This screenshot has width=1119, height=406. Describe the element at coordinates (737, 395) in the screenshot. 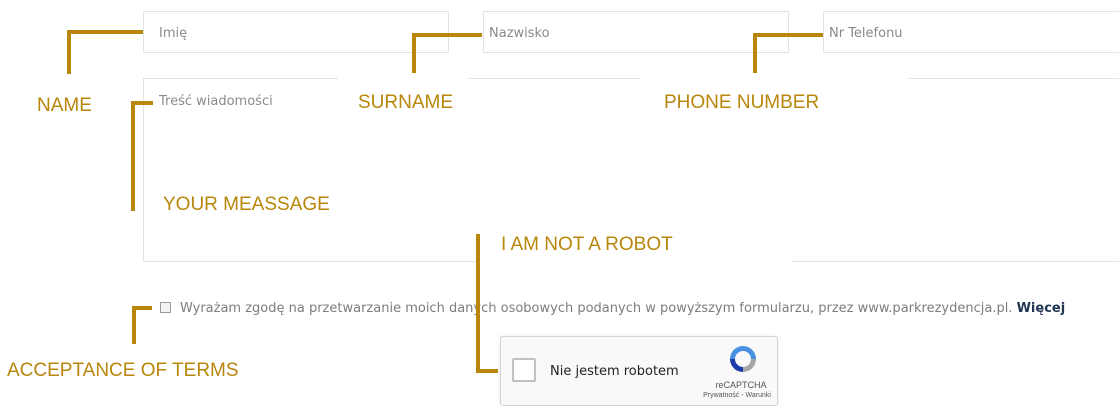

I see `recaptcha-privacy-terms-link: Prywatność - Warunki` at that location.